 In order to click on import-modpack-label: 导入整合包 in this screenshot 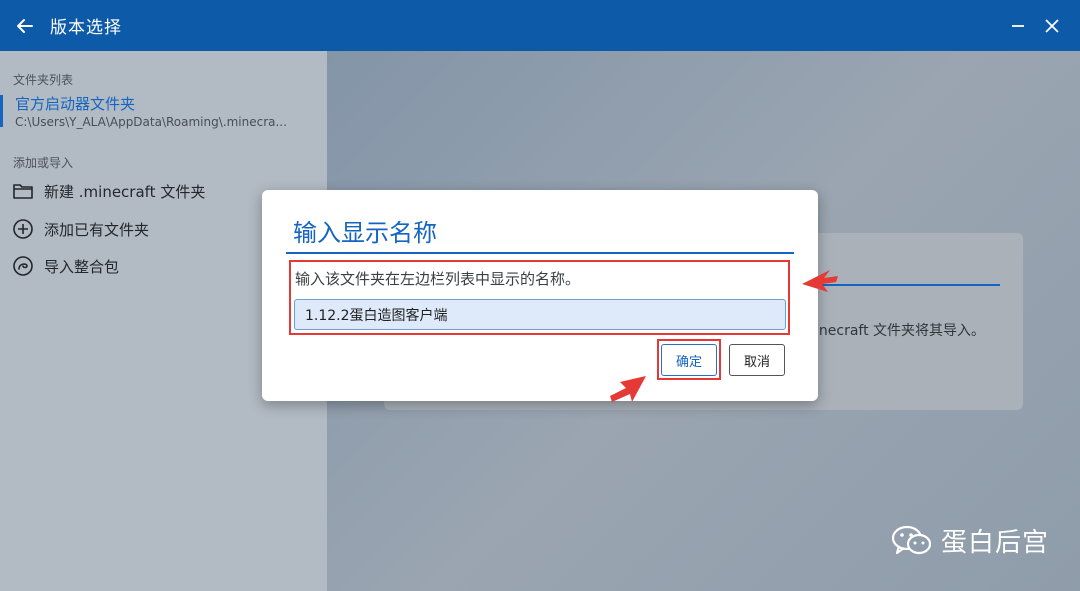, I will do `click(82, 266)`.